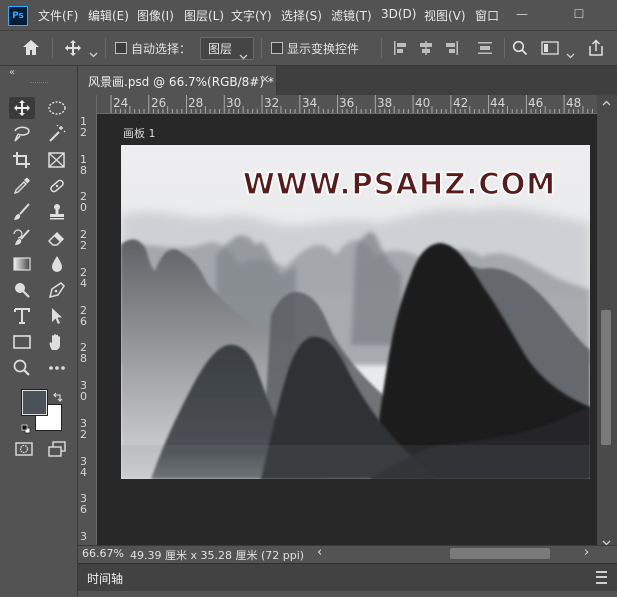  Describe the element at coordinates (103, 553) in the screenshot. I see `zoom-level: 66.67%` at that location.